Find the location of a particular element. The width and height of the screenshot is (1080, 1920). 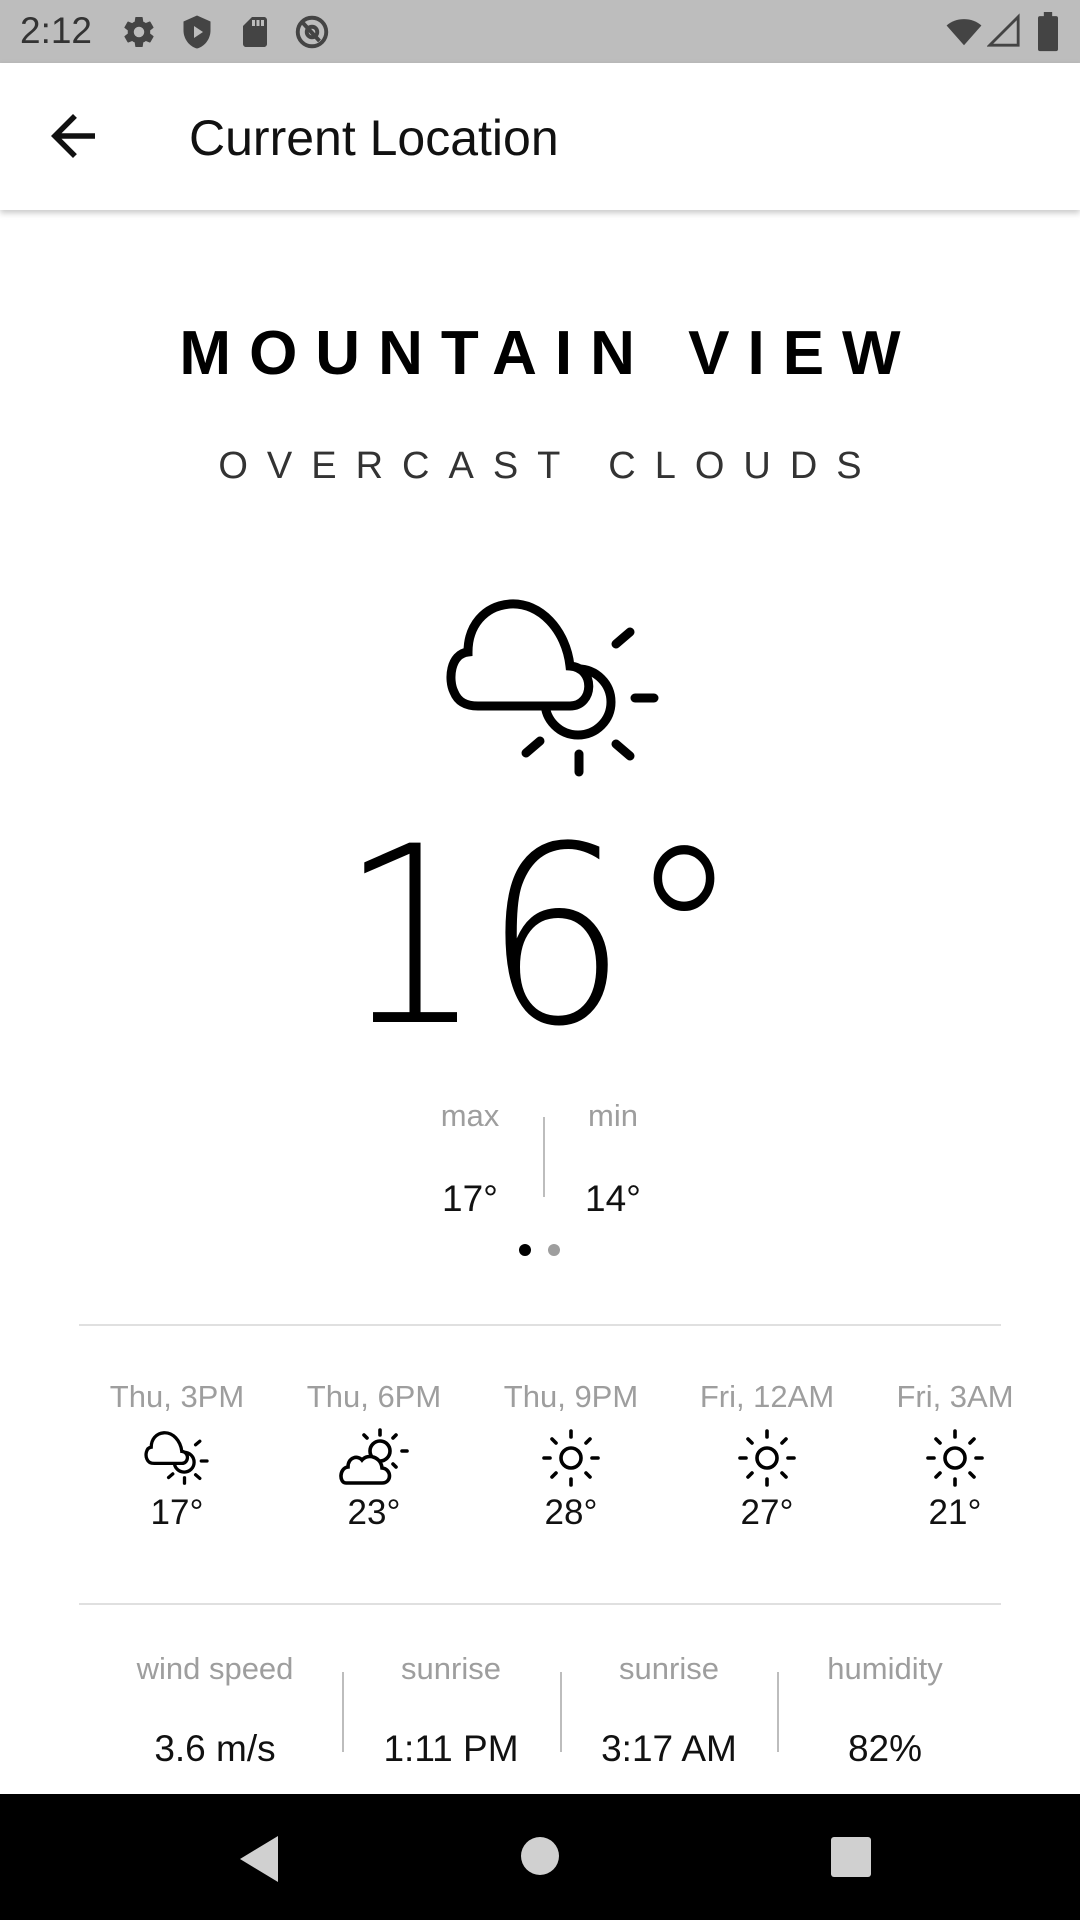

max-temp-group: max 17° is located at coordinates (470, 1159).